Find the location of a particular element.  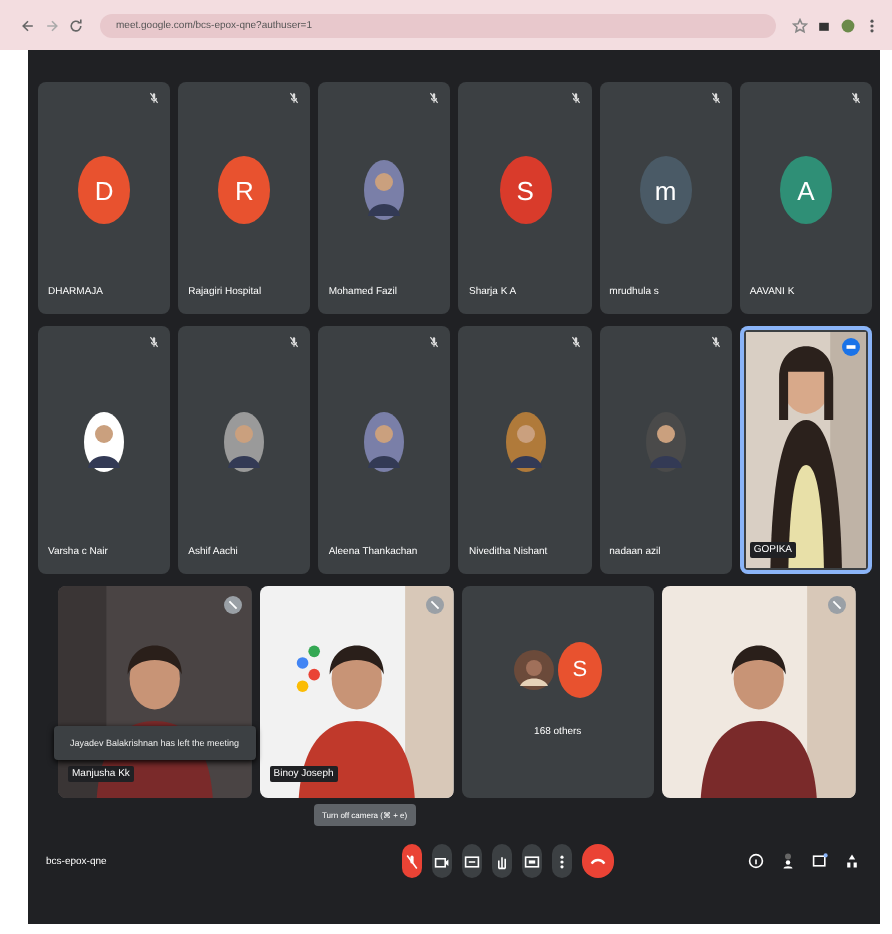

leave-button is located at coordinates (597, 861).